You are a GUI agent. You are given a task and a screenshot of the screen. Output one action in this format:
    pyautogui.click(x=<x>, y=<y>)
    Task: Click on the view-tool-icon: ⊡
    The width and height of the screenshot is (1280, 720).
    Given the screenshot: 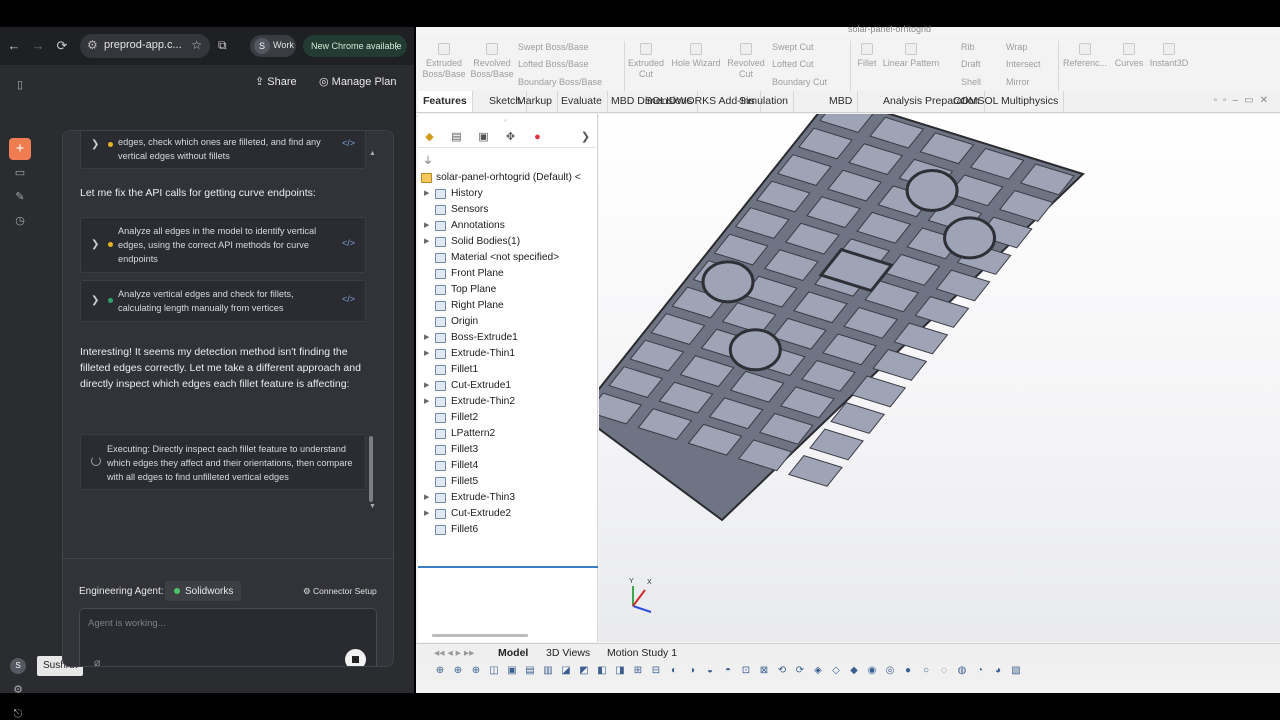 What is the action you would take?
    pyautogui.click(x=746, y=671)
    